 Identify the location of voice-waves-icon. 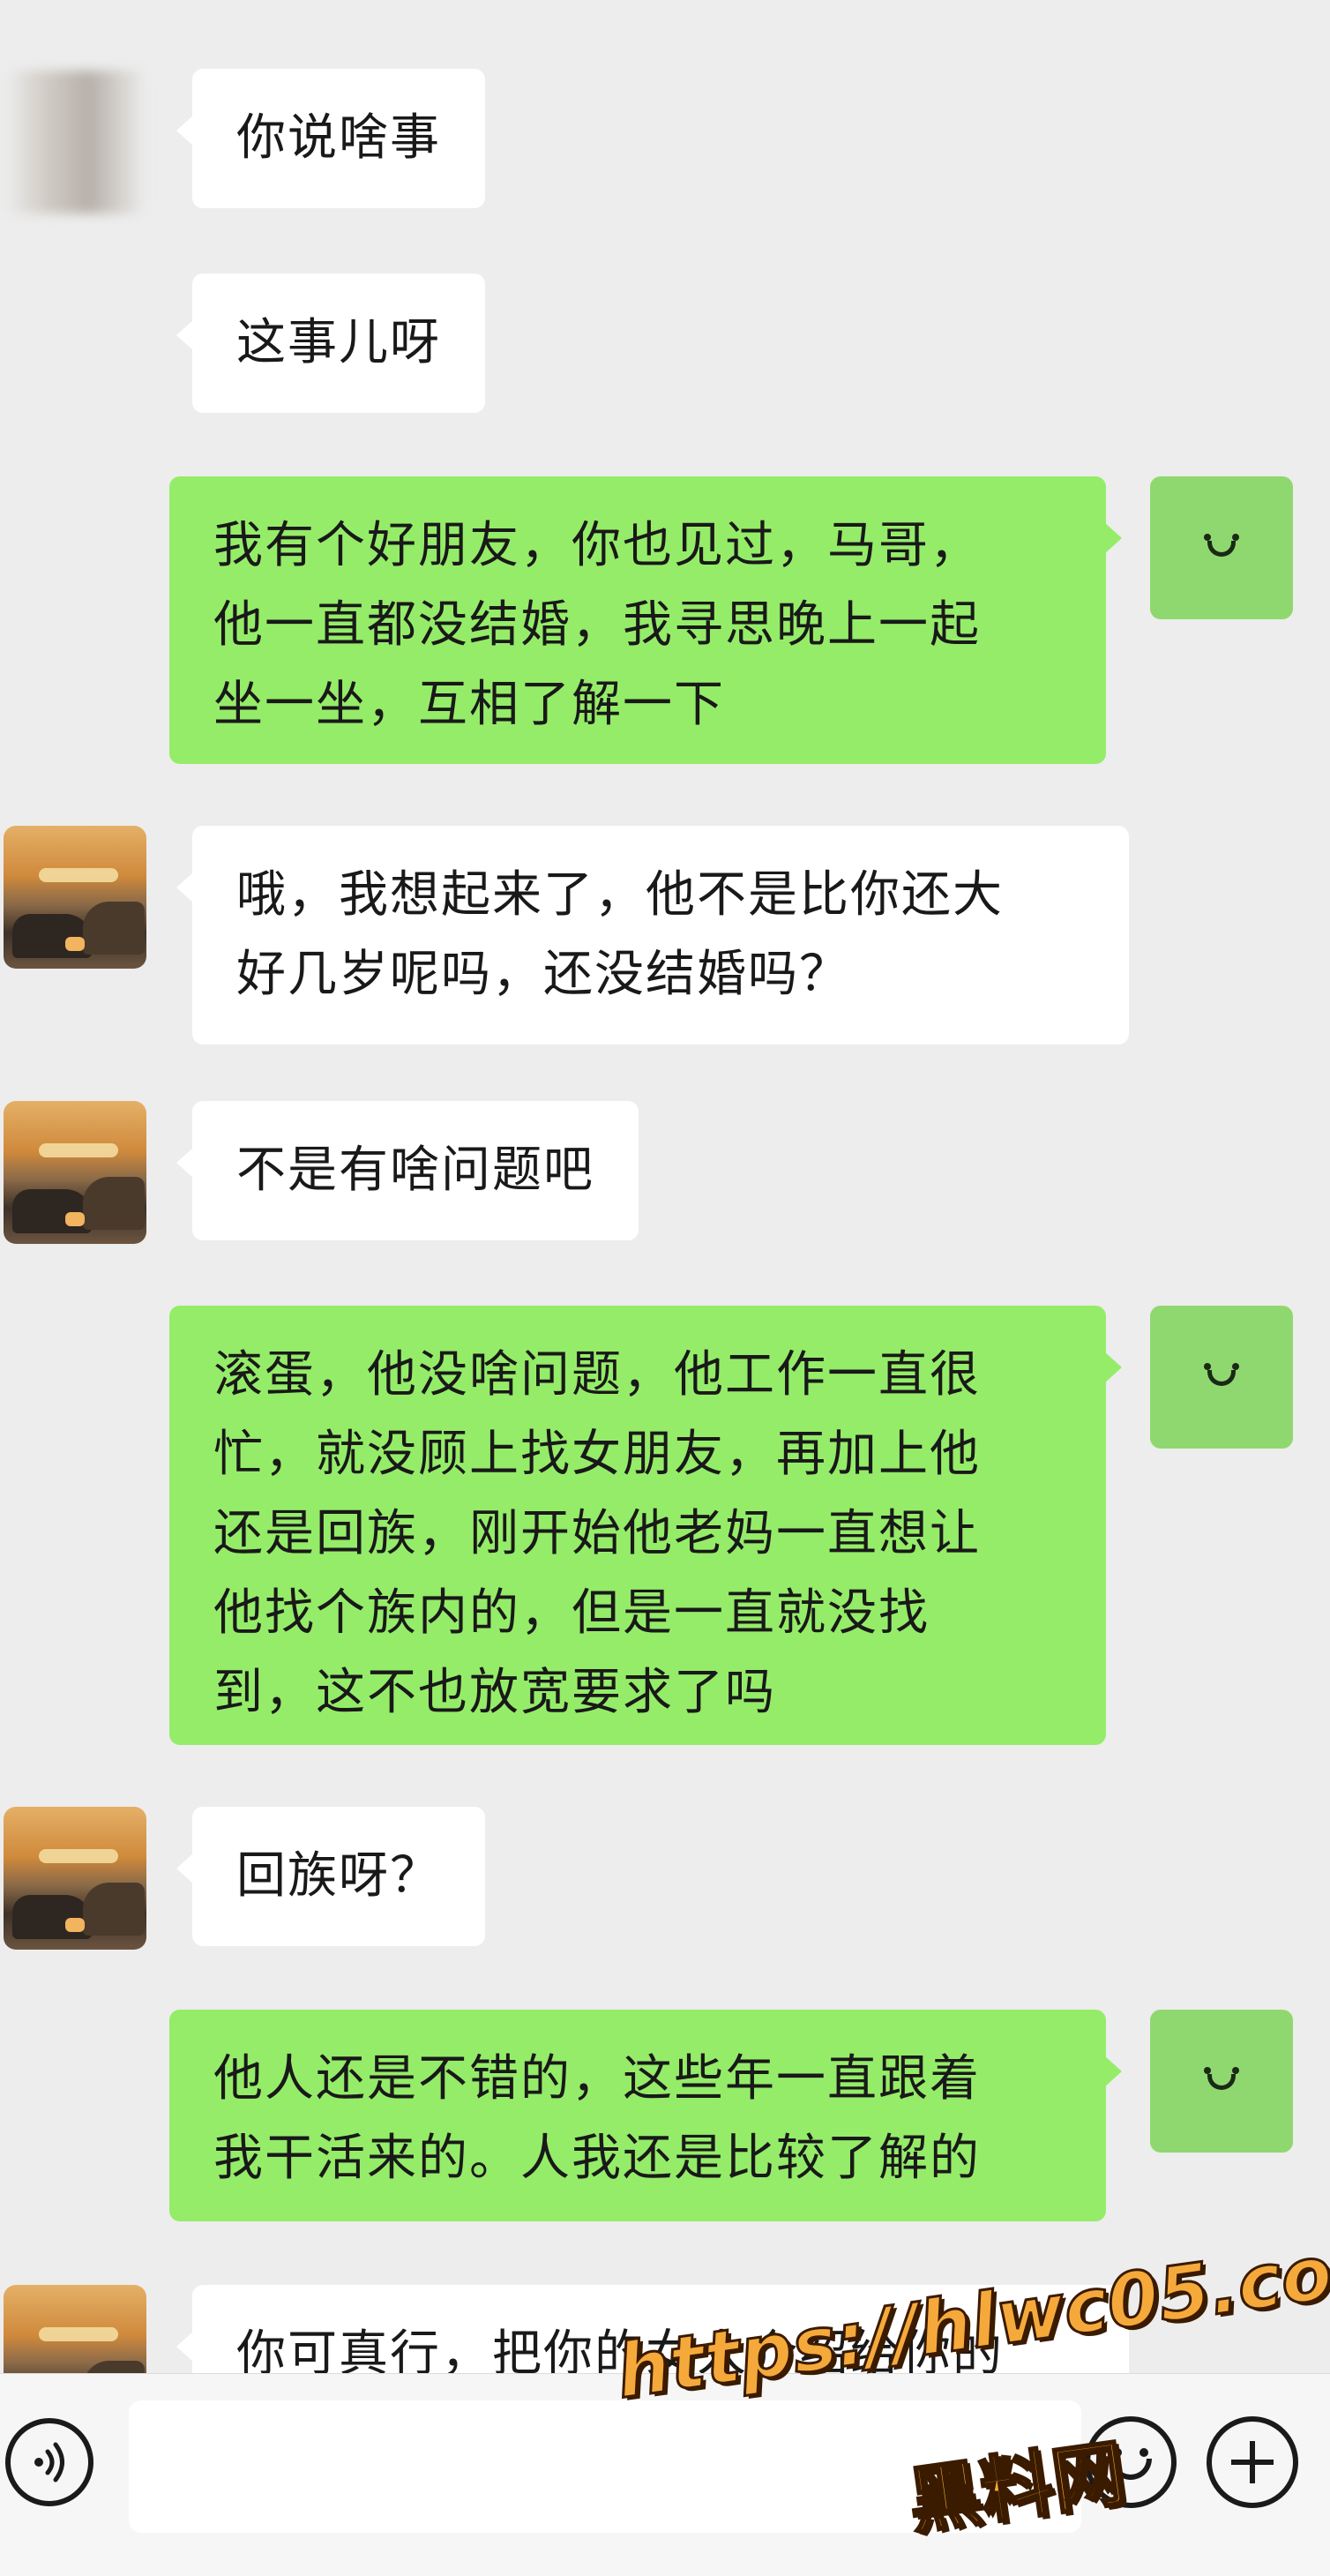
(49, 2462).